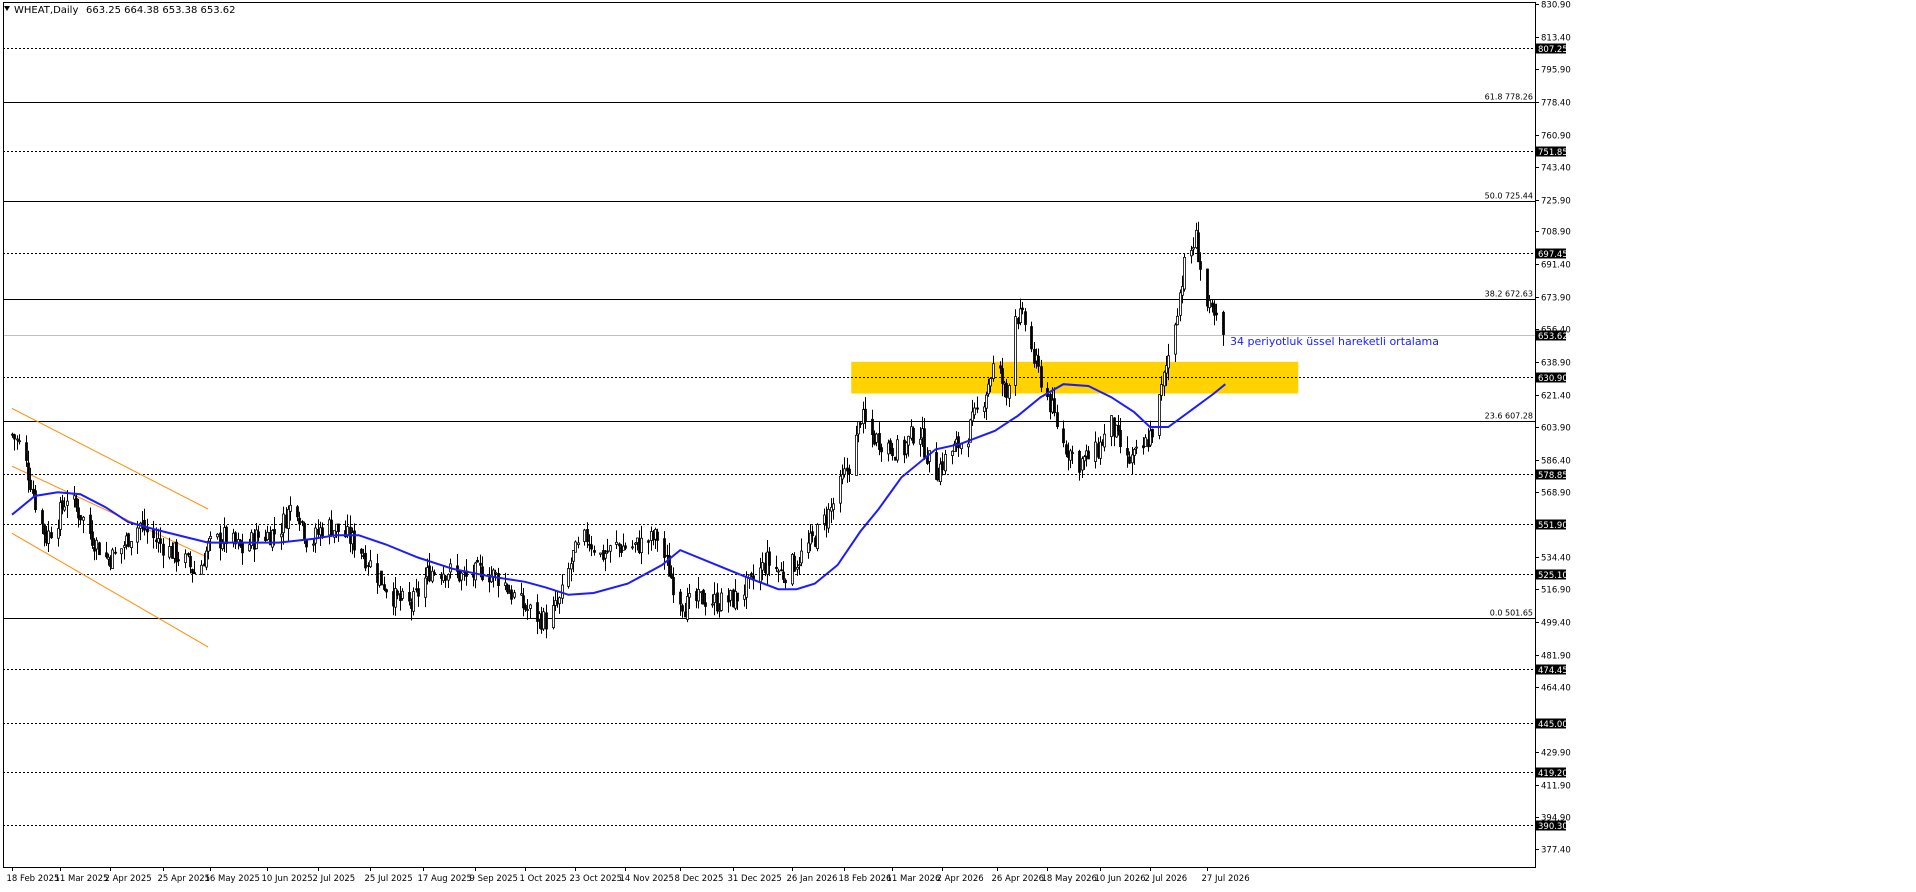  What do you see at coordinates (1556, 233) in the screenshot?
I see `price-tick-label: 708.90` at bounding box center [1556, 233].